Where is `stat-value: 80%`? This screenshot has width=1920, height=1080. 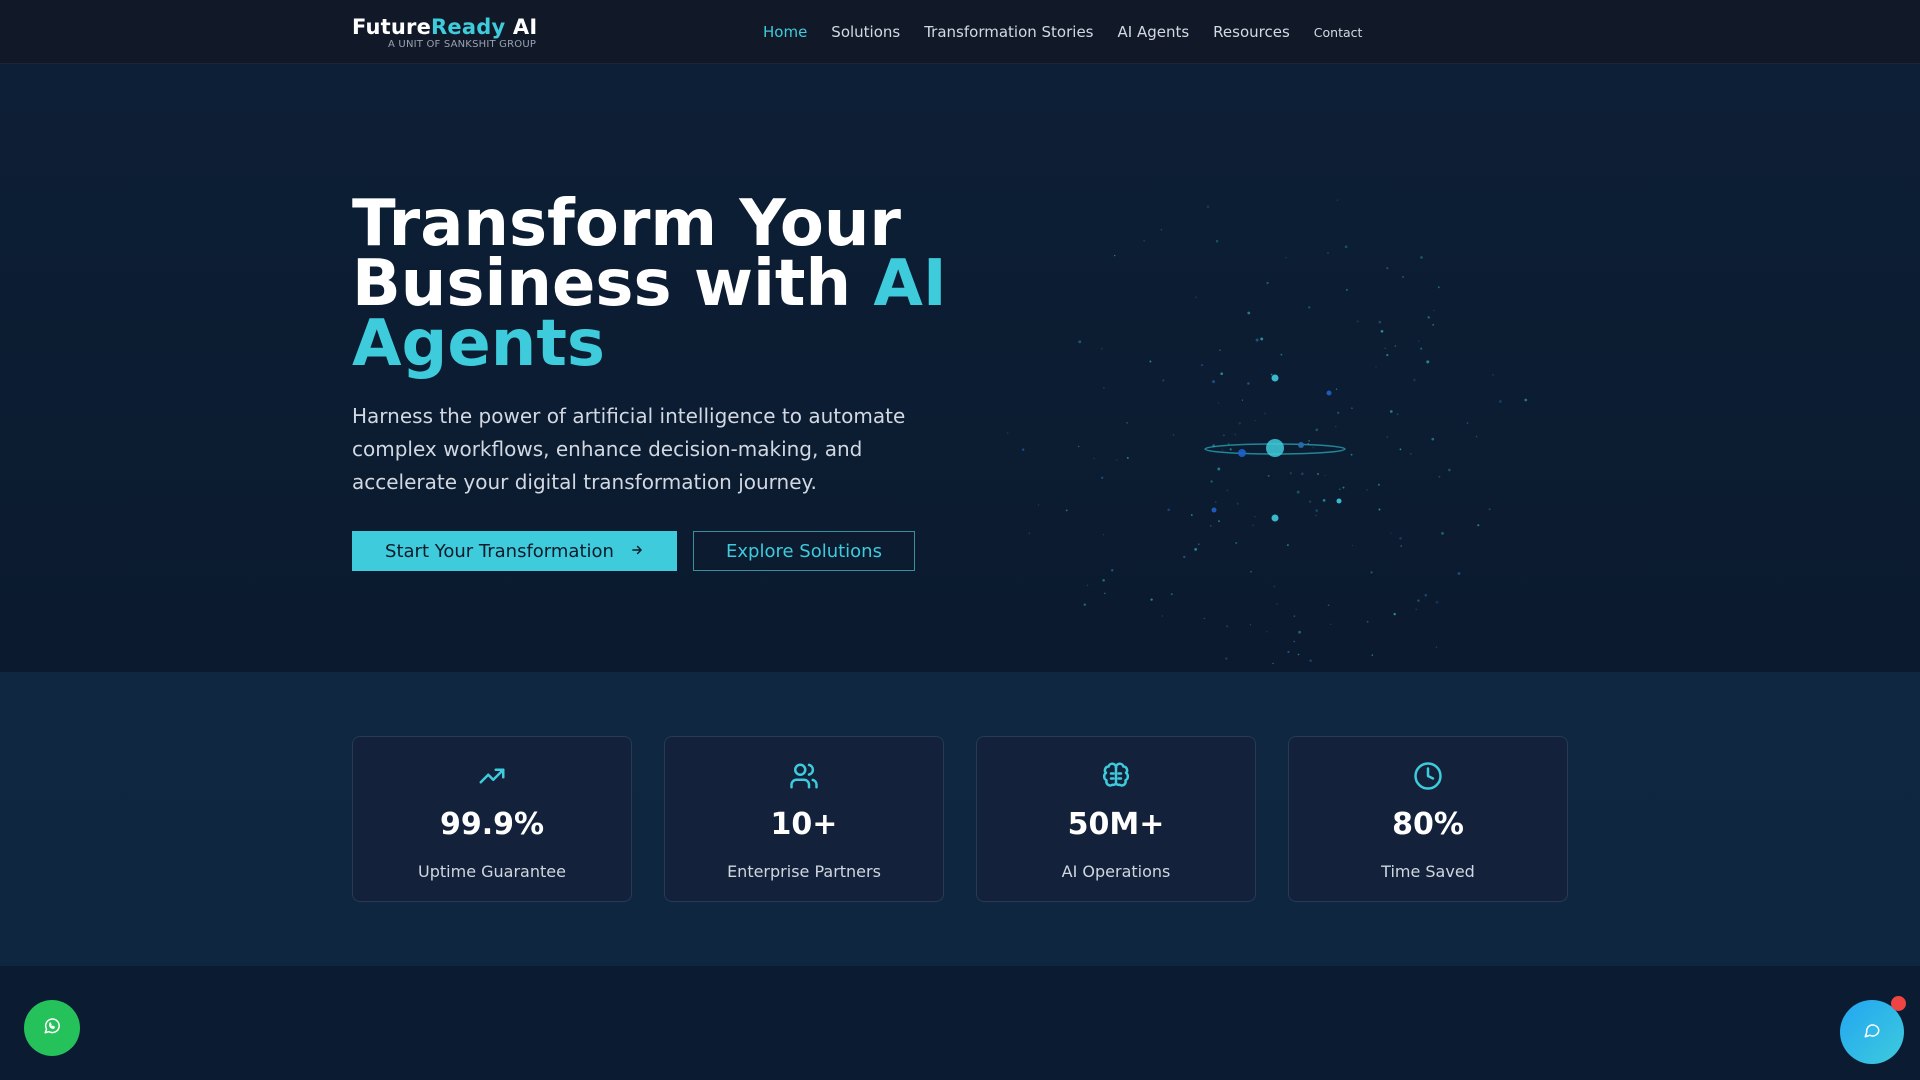 stat-value: 80% is located at coordinates (1428, 824).